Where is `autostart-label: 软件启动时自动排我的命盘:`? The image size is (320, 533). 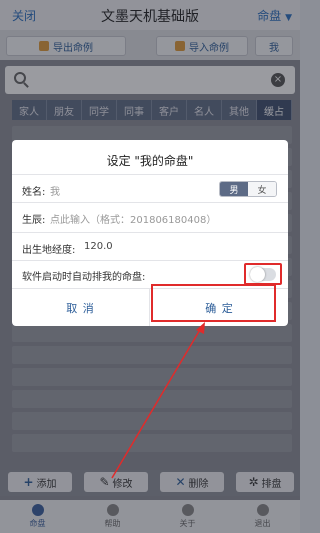
autostart-label: 软件启动时自动排我的命盘: is located at coordinates (84, 277).